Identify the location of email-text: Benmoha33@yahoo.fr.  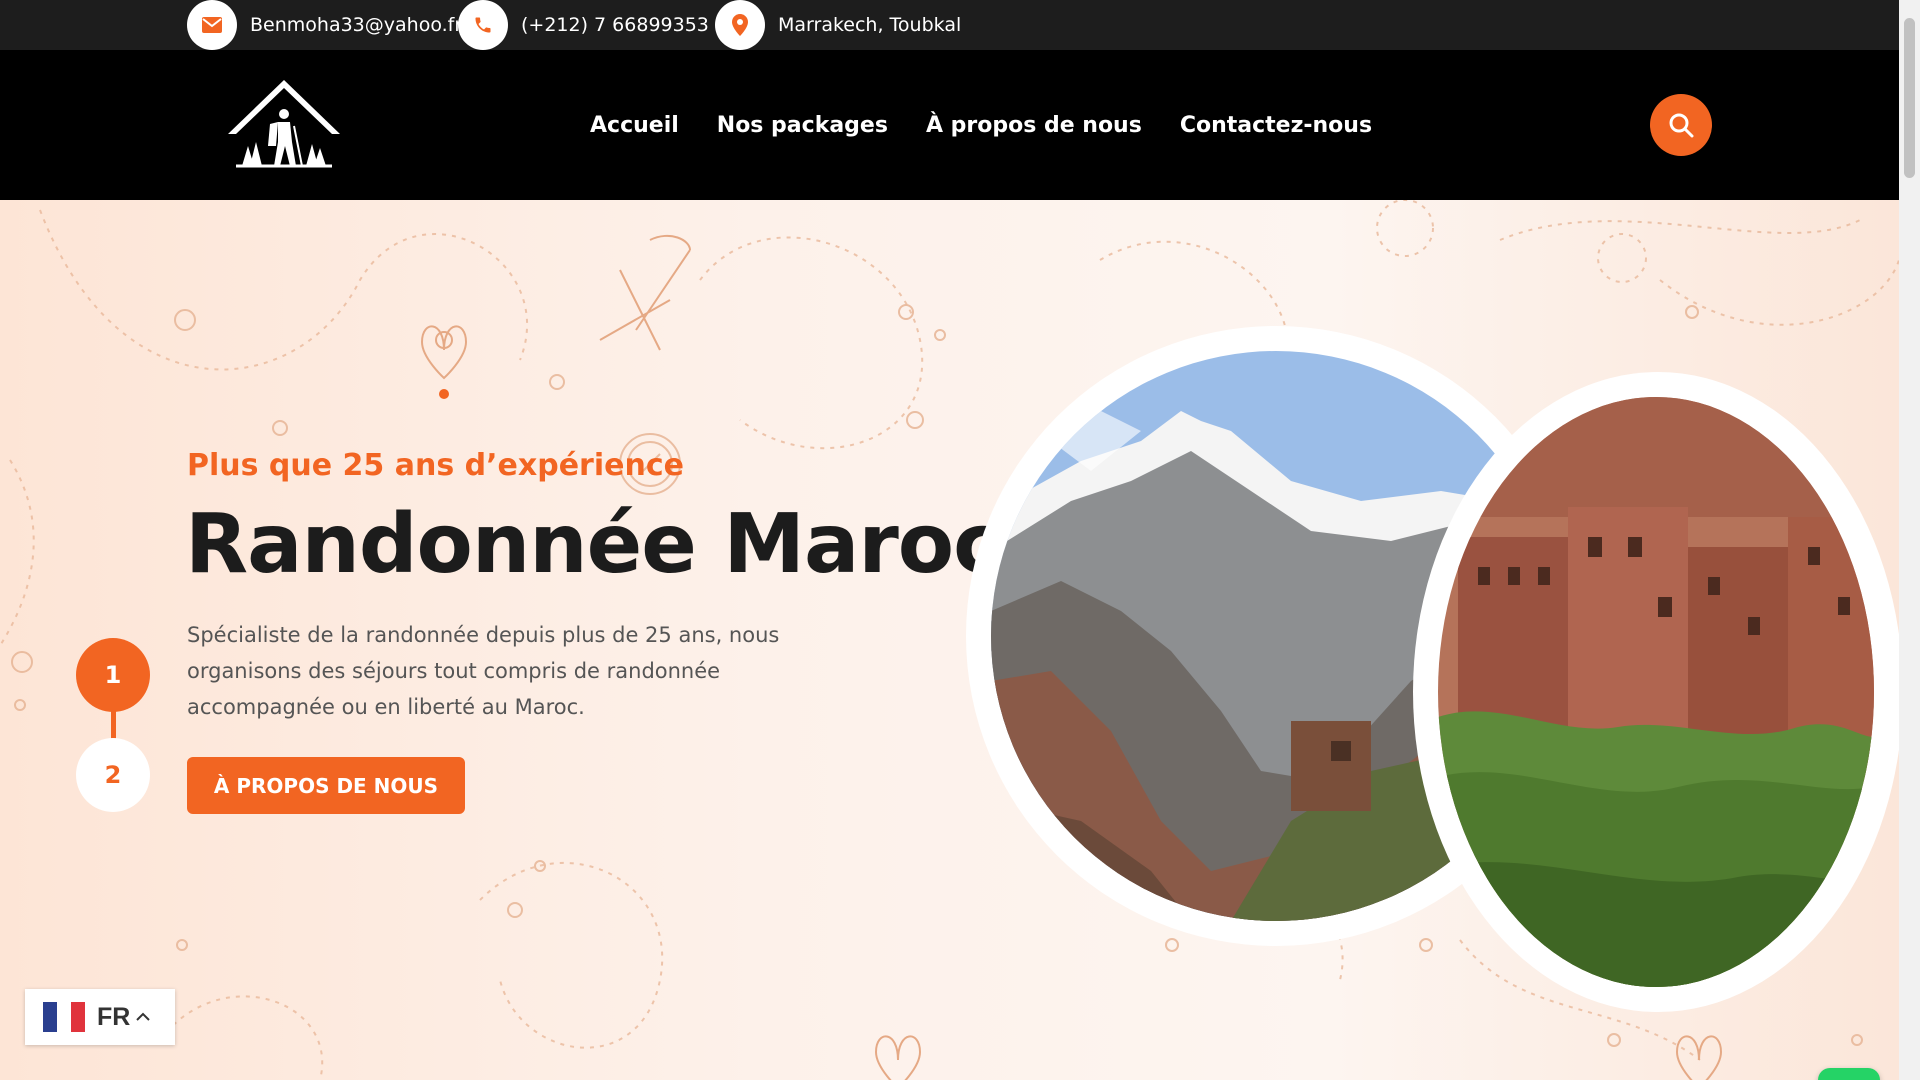
(356, 25).